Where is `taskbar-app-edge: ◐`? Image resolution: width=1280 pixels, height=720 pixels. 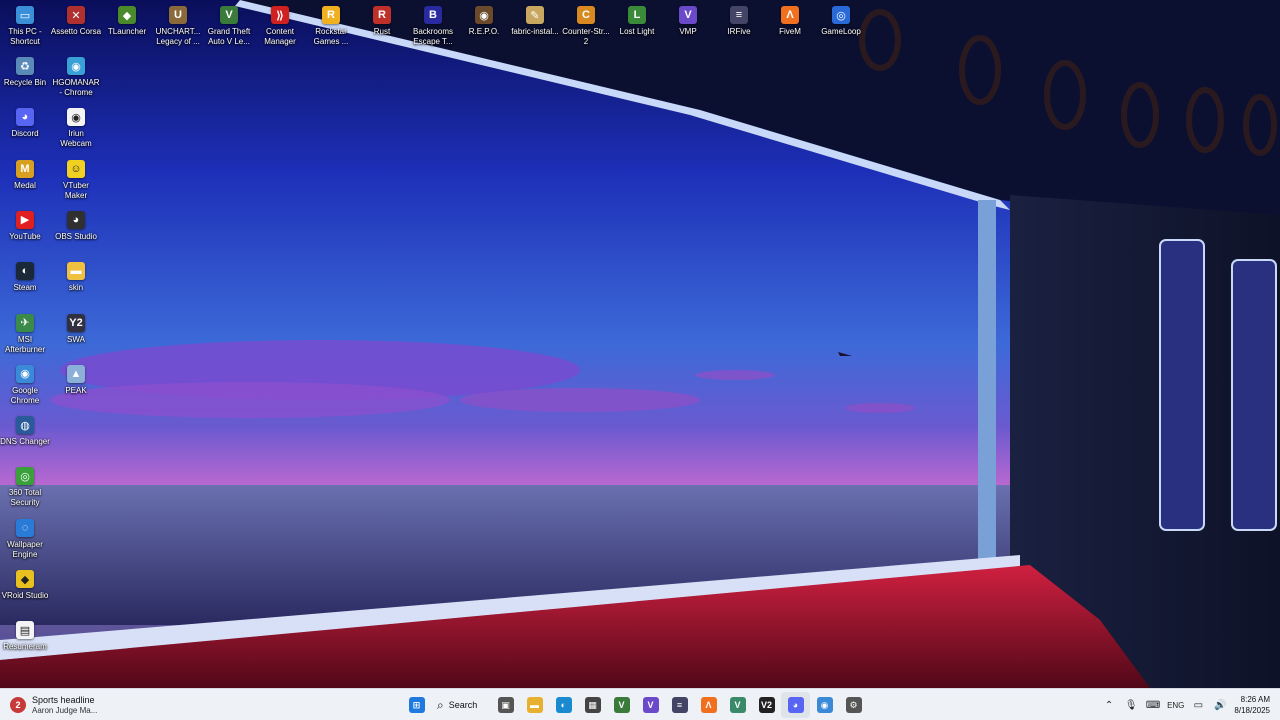
taskbar-app-edge: ◐ is located at coordinates (563, 705).